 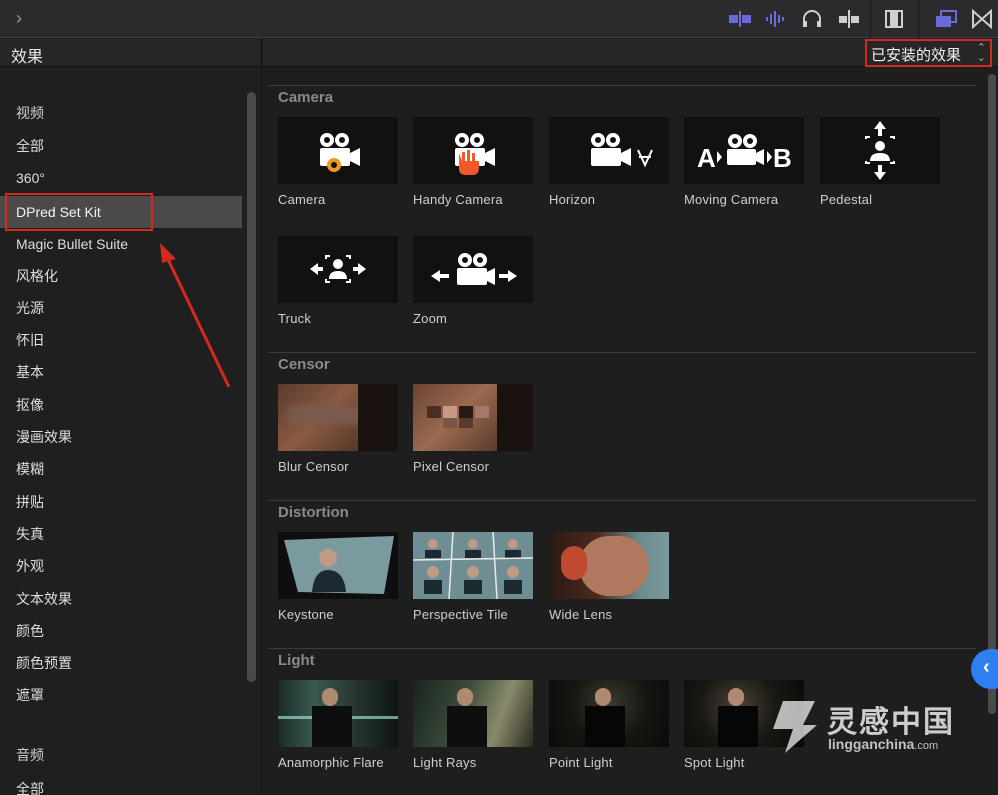 I want to click on effect-label: Zoom, so click(x=430, y=318).